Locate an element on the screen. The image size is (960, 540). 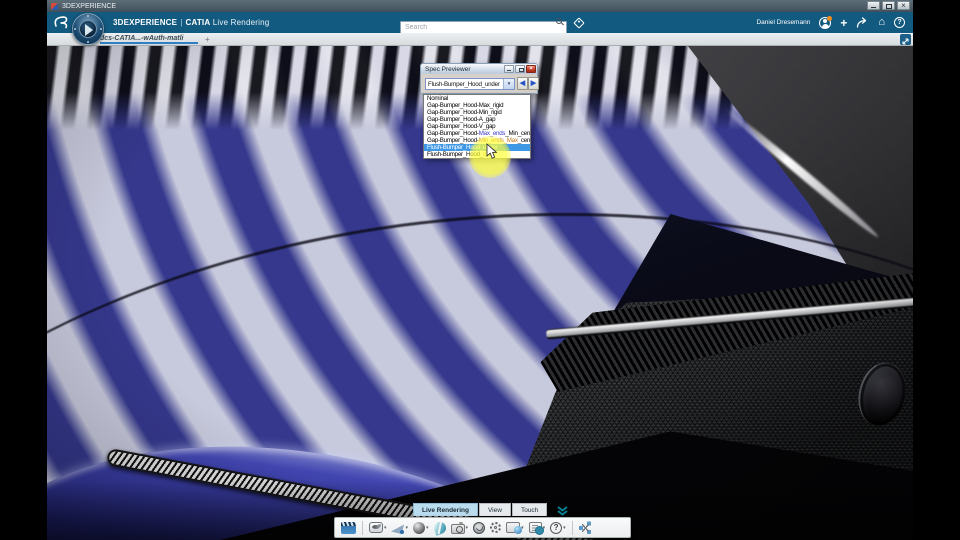
animation-clapper-icon is located at coordinates (348, 527).